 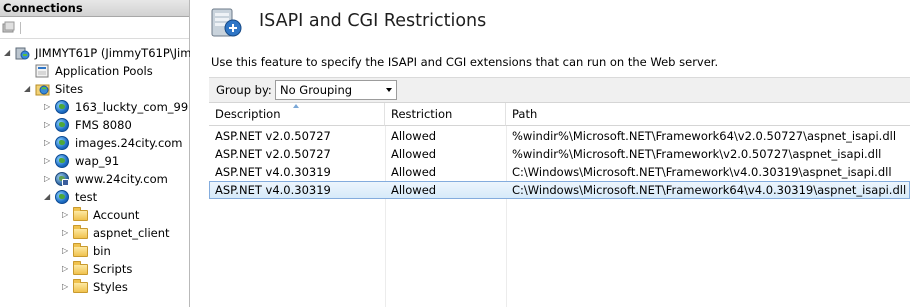 What do you see at coordinates (97, 161) in the screenshot?
I see `tree-item-label: wap_91` at bounding box center [97, 161].